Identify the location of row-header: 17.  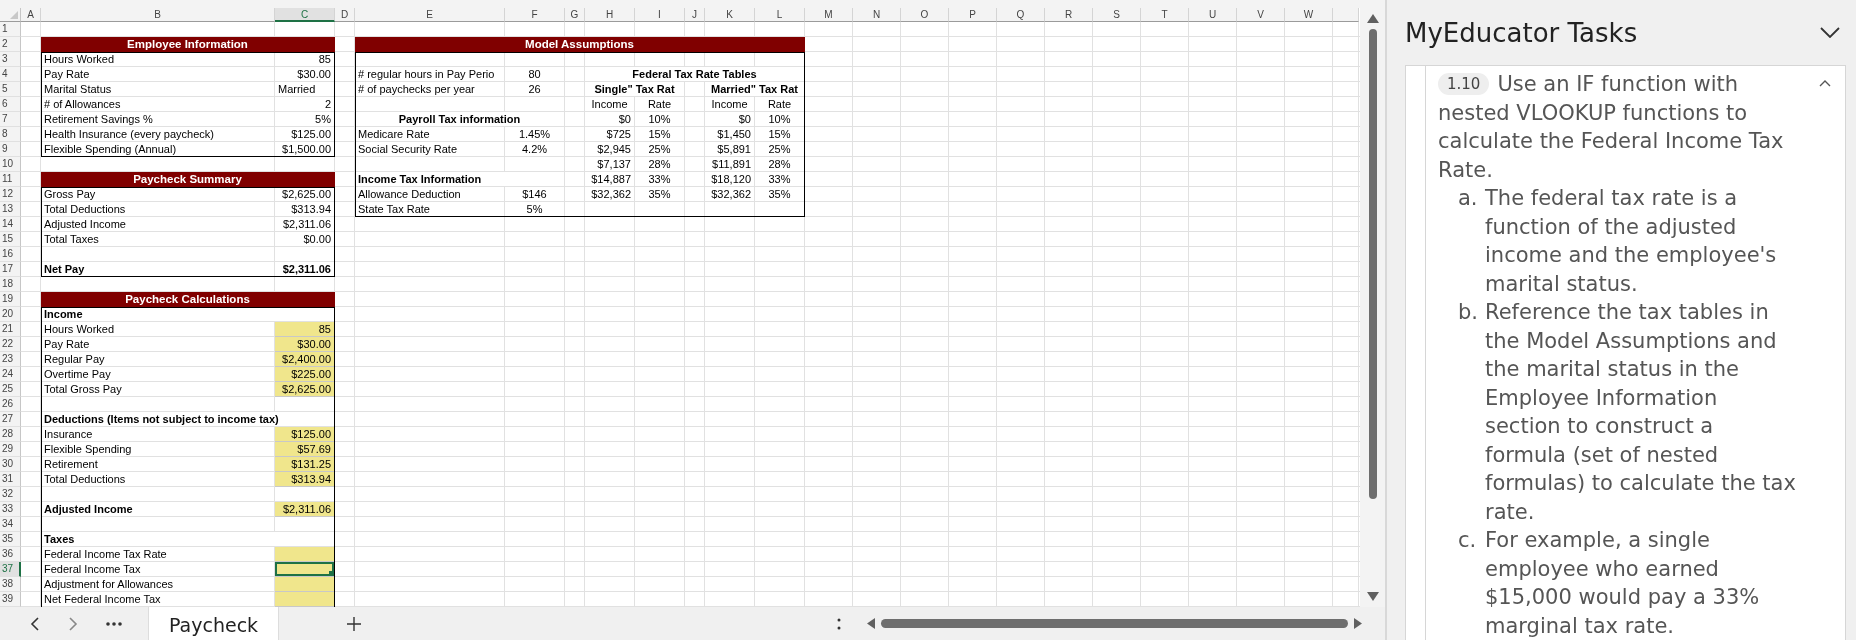
(10, 269).